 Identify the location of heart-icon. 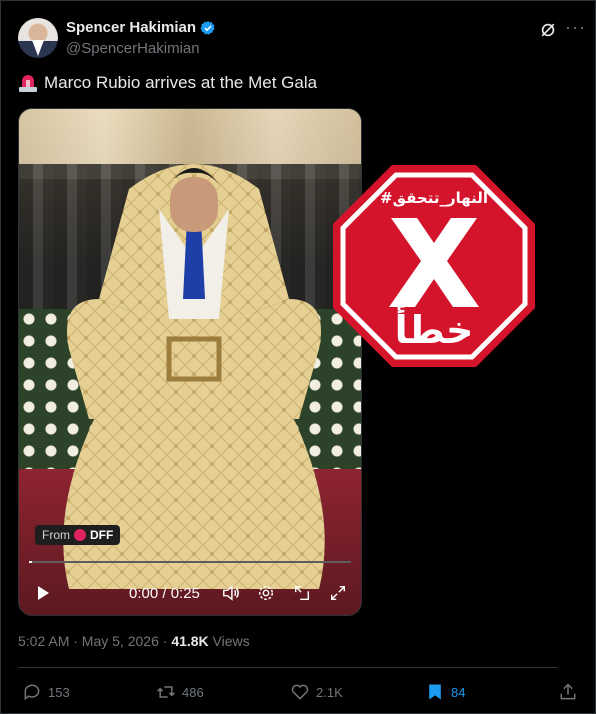
(300, 692).